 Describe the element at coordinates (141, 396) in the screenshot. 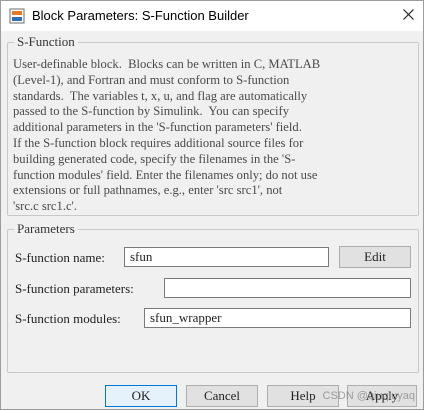

I see `ok-button: OK` at that location.